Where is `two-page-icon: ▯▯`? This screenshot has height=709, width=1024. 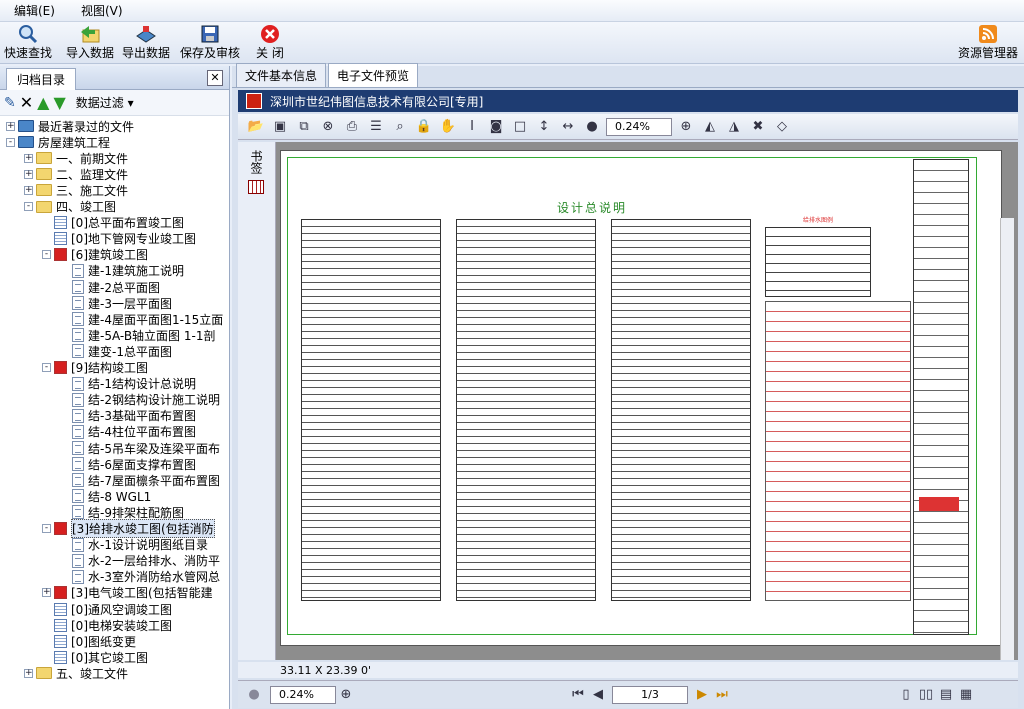 two-page-icon: ▯▯ is located at coordinates (926, 695).